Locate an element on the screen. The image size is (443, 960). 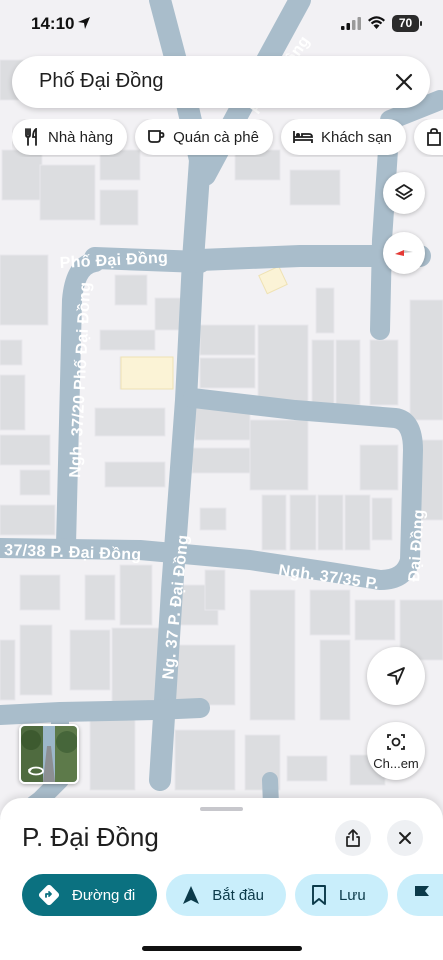
share-icon is located at coordinates (353, 838).